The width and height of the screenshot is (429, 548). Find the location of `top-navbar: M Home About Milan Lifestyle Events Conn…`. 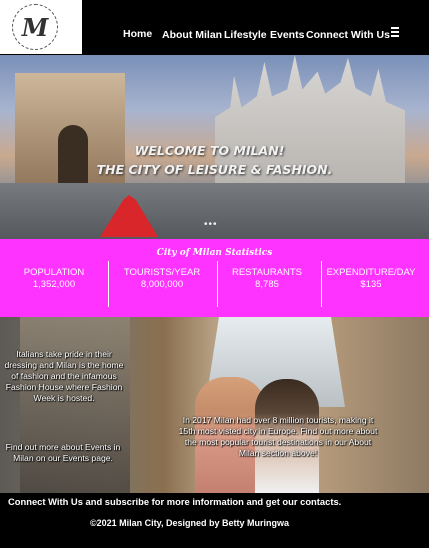

top-navbar: M Home About Milan Lifestyle Events Conn… is located at coordinates (214, 27).